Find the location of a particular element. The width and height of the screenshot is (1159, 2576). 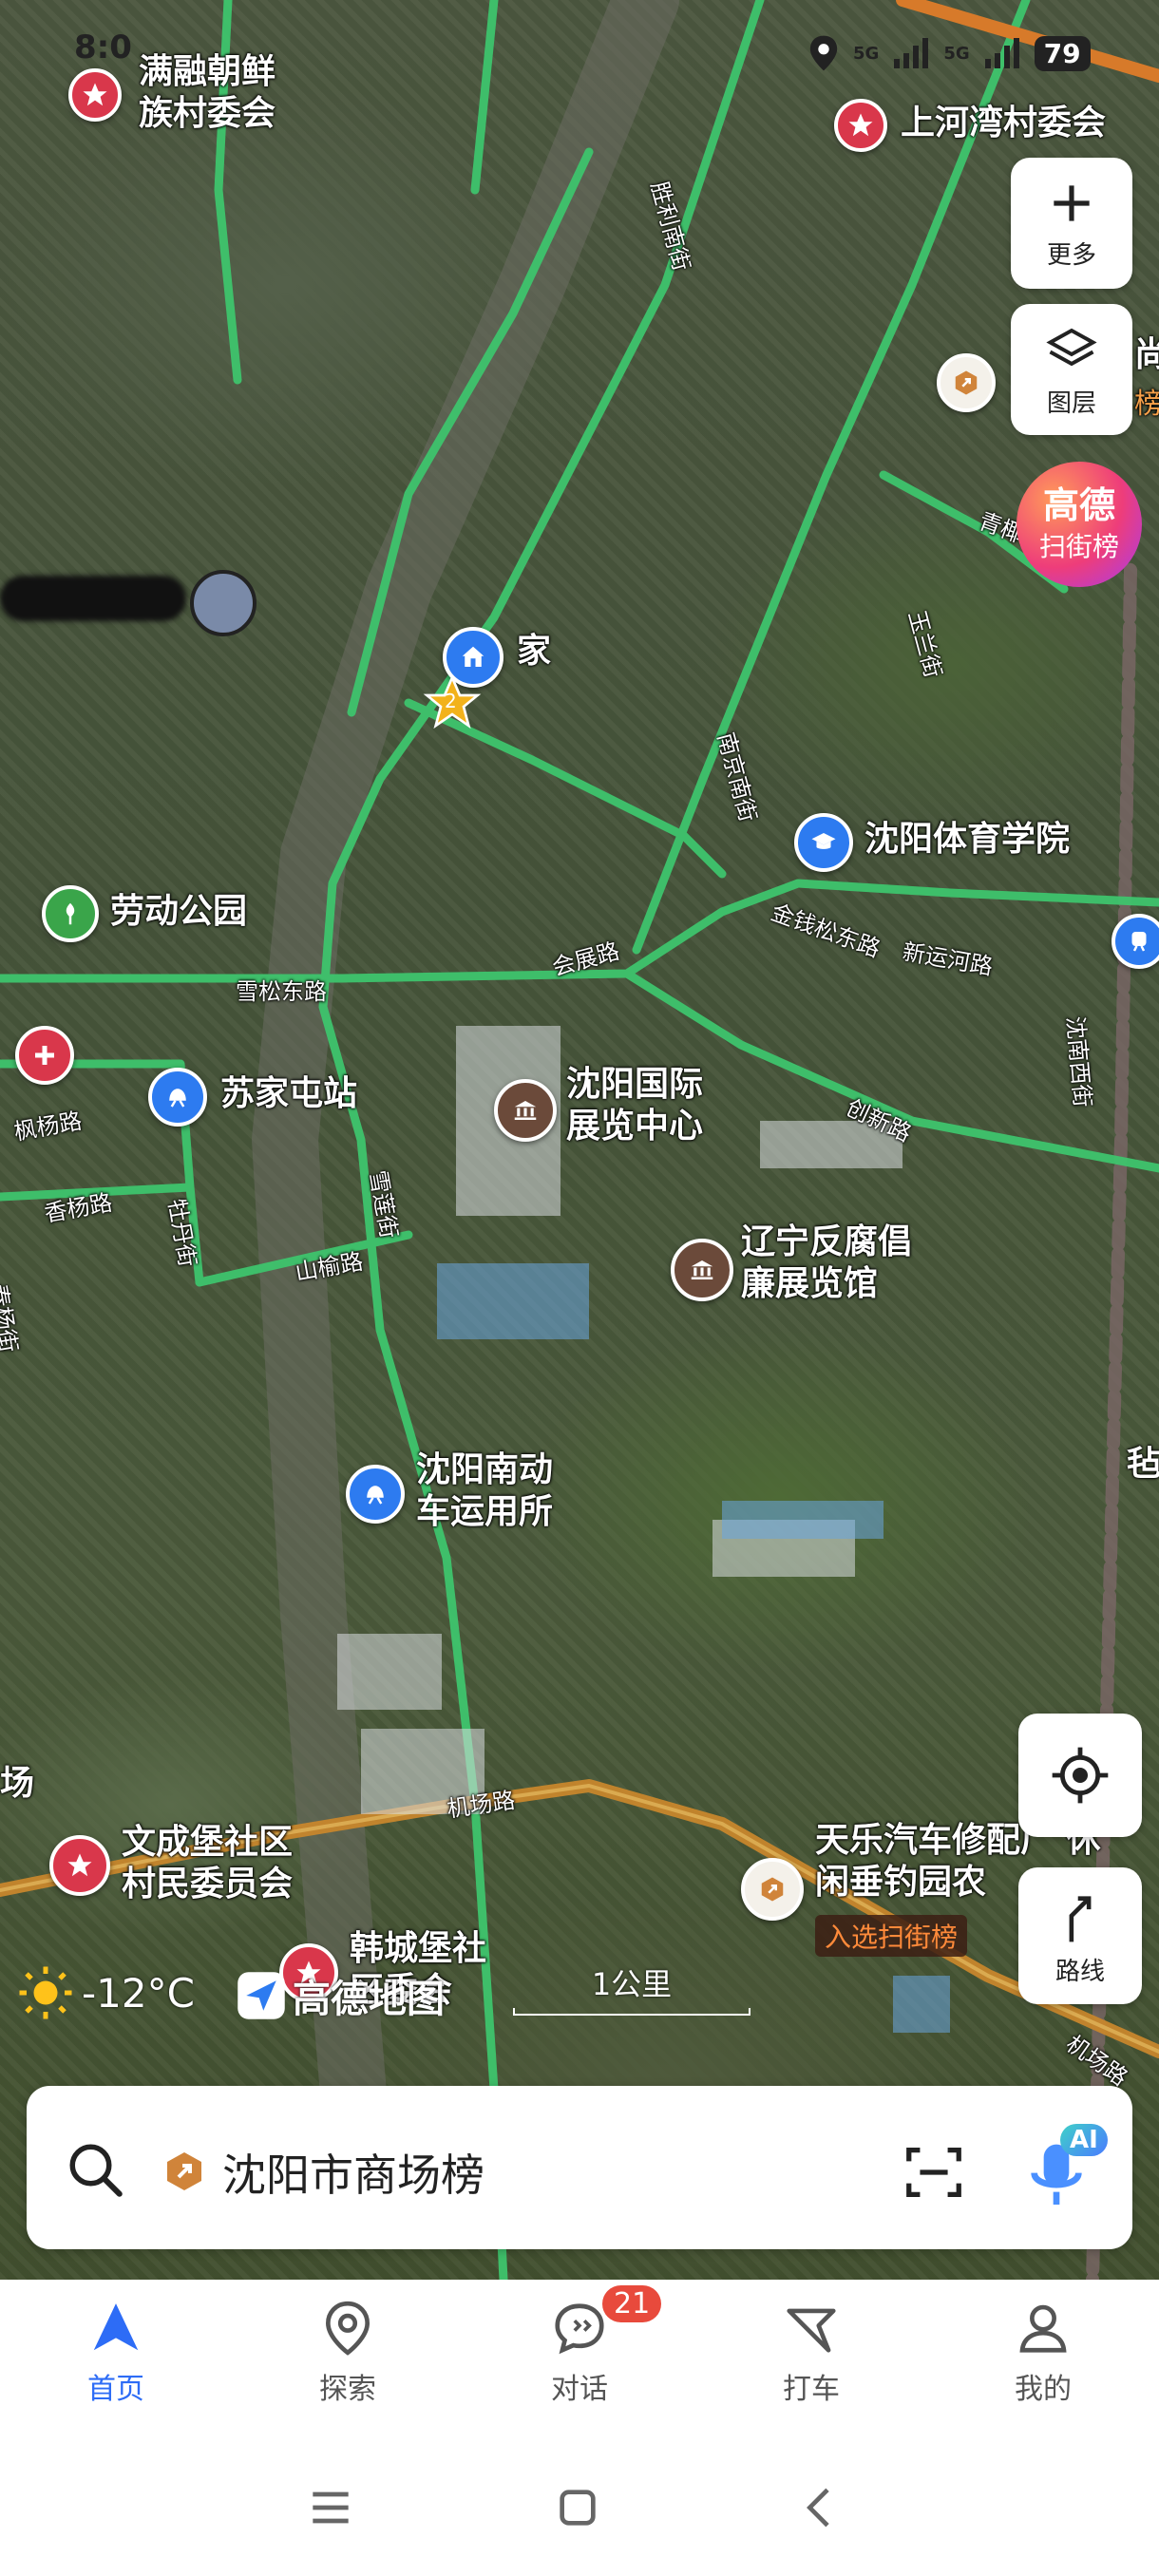

app-logo: 高德地图 is located at coordinates (340, 1995).